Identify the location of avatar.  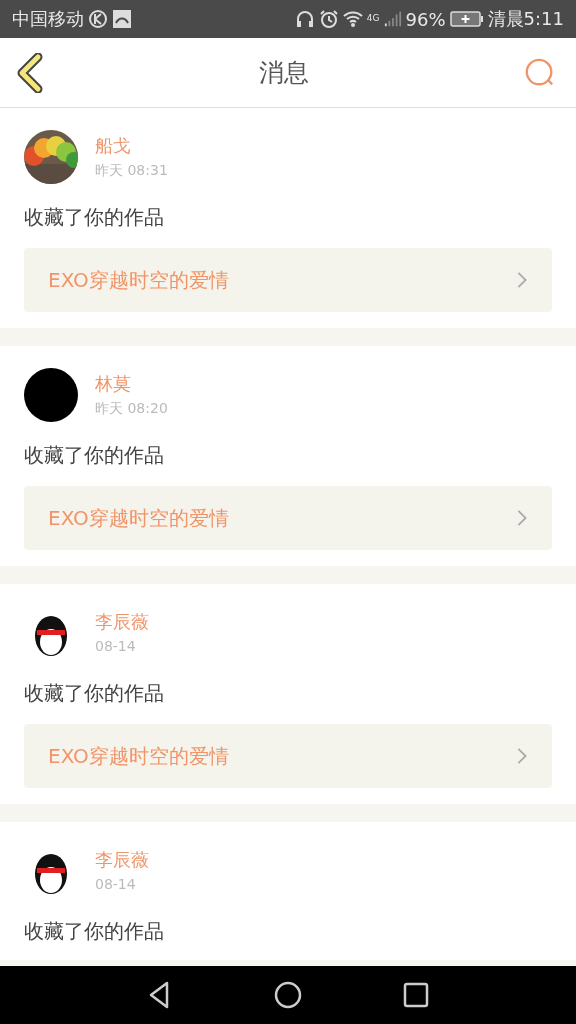
(51, 395).